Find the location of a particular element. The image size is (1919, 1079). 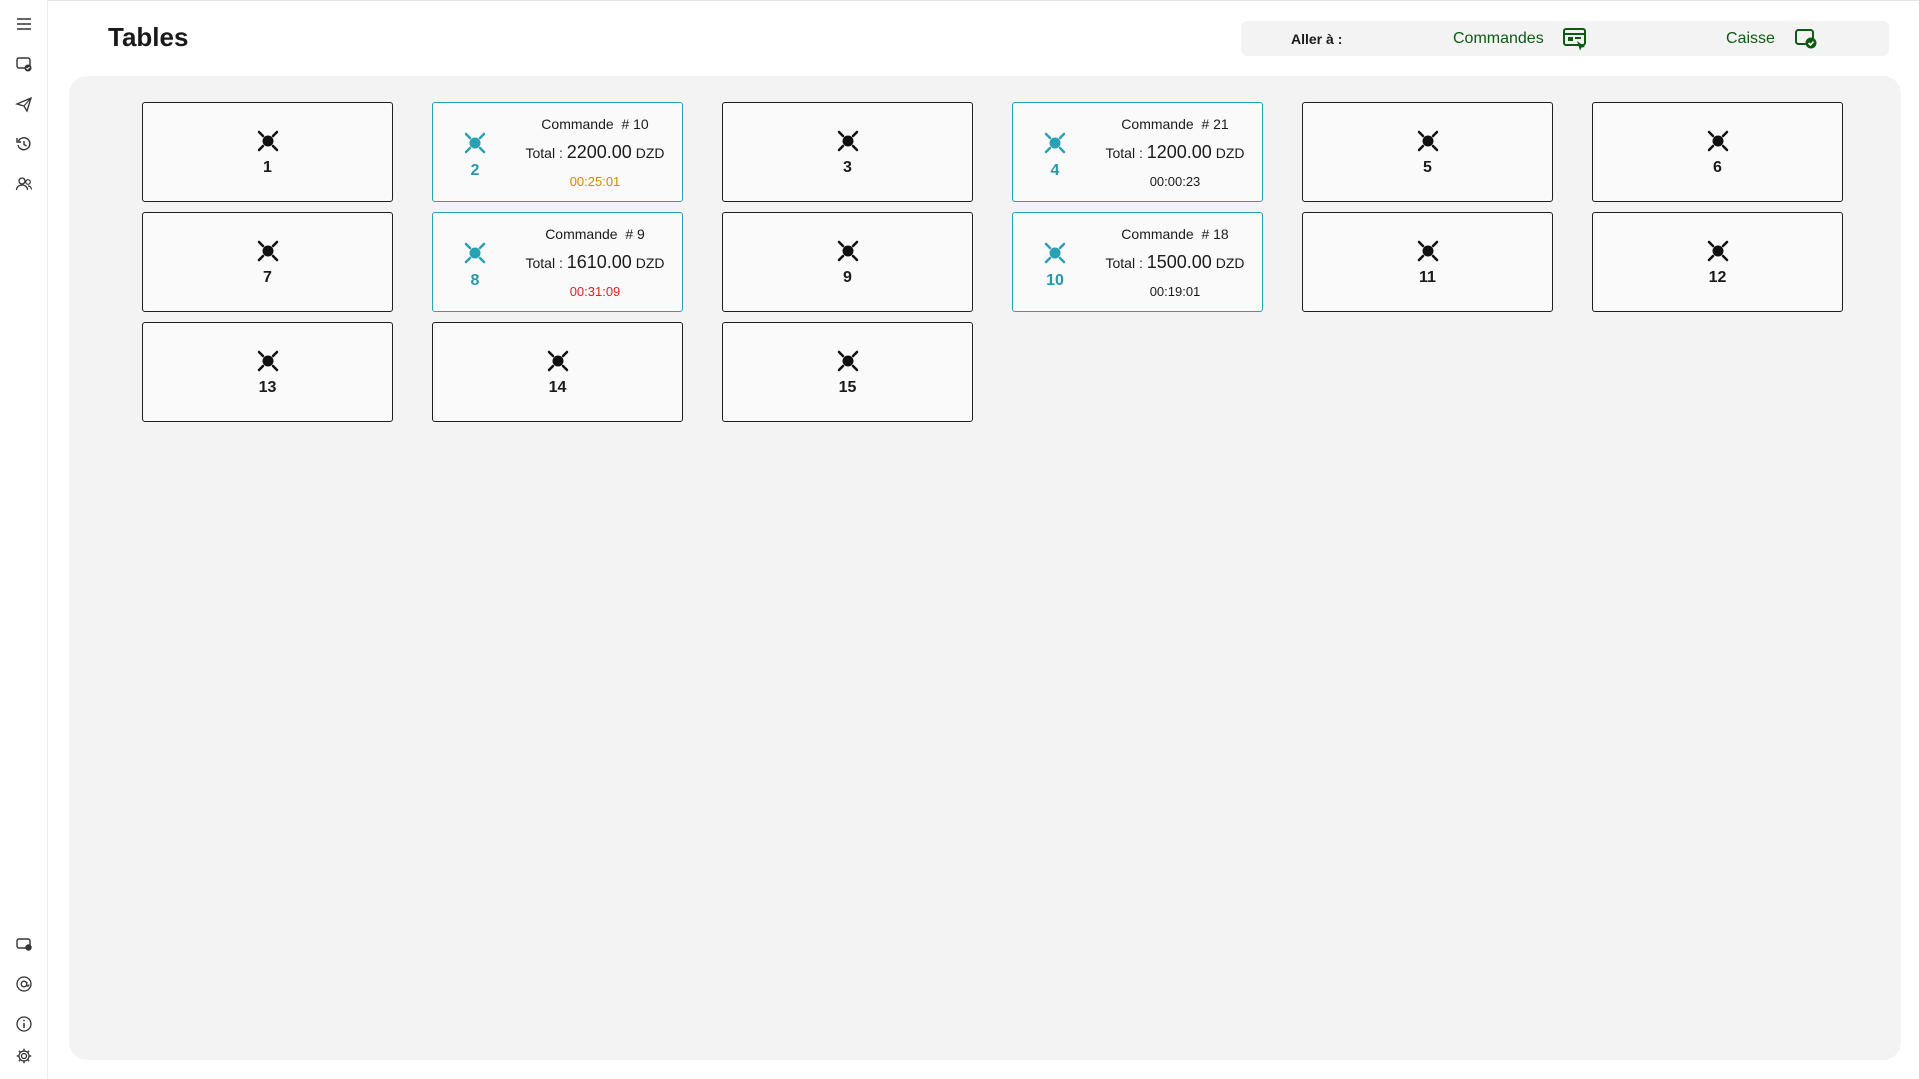

total-amount: 1200.00 is located at coordinates (1179, 152).